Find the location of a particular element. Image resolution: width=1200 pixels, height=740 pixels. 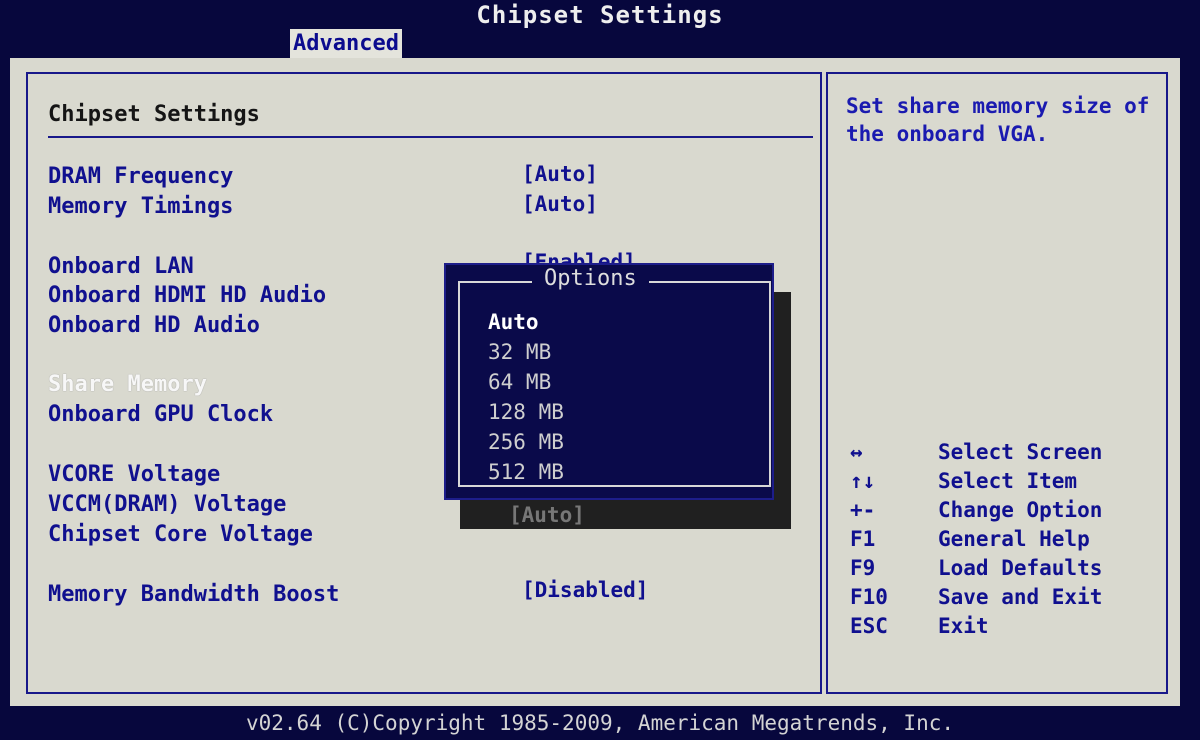

setting-memory-bandwidth-boost: Memory Bandwidth Boost is located at coordinates (193, 594).